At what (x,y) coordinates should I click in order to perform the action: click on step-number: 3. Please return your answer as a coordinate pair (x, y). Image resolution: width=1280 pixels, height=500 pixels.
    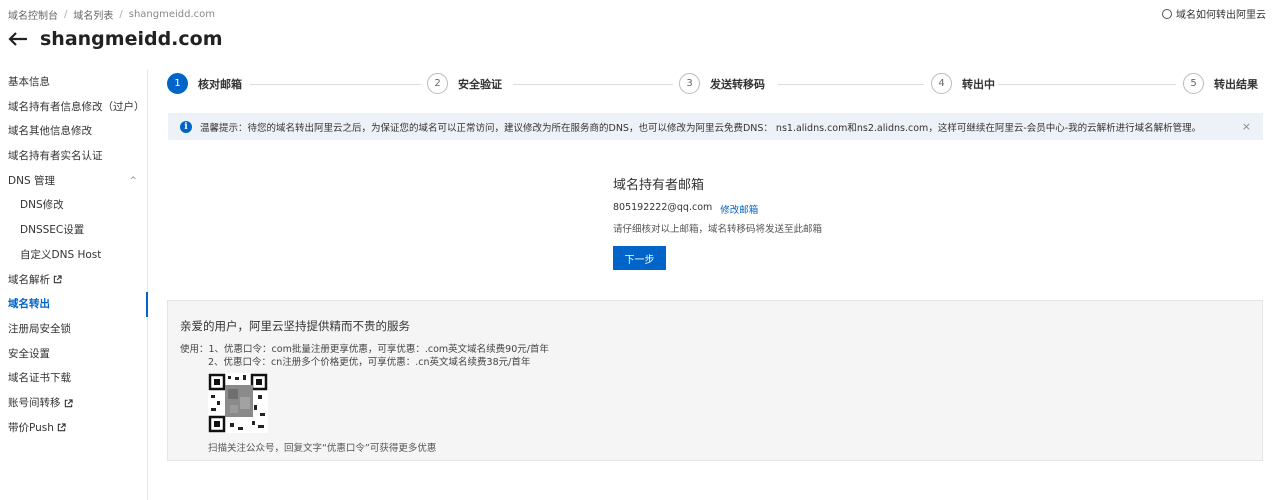
    Looking at the image, I should click on (689, 83).